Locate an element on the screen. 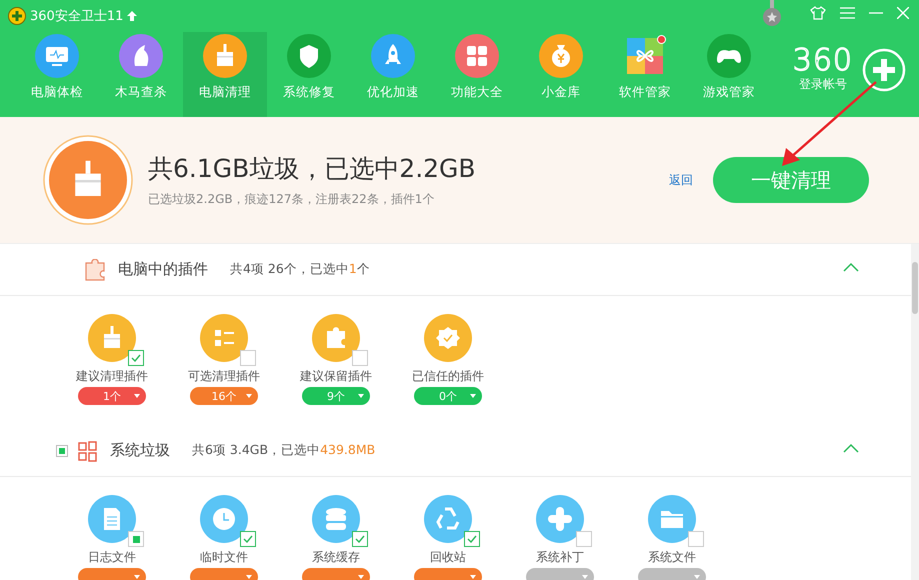  recycle-icon is located at coordinates (448, 519).